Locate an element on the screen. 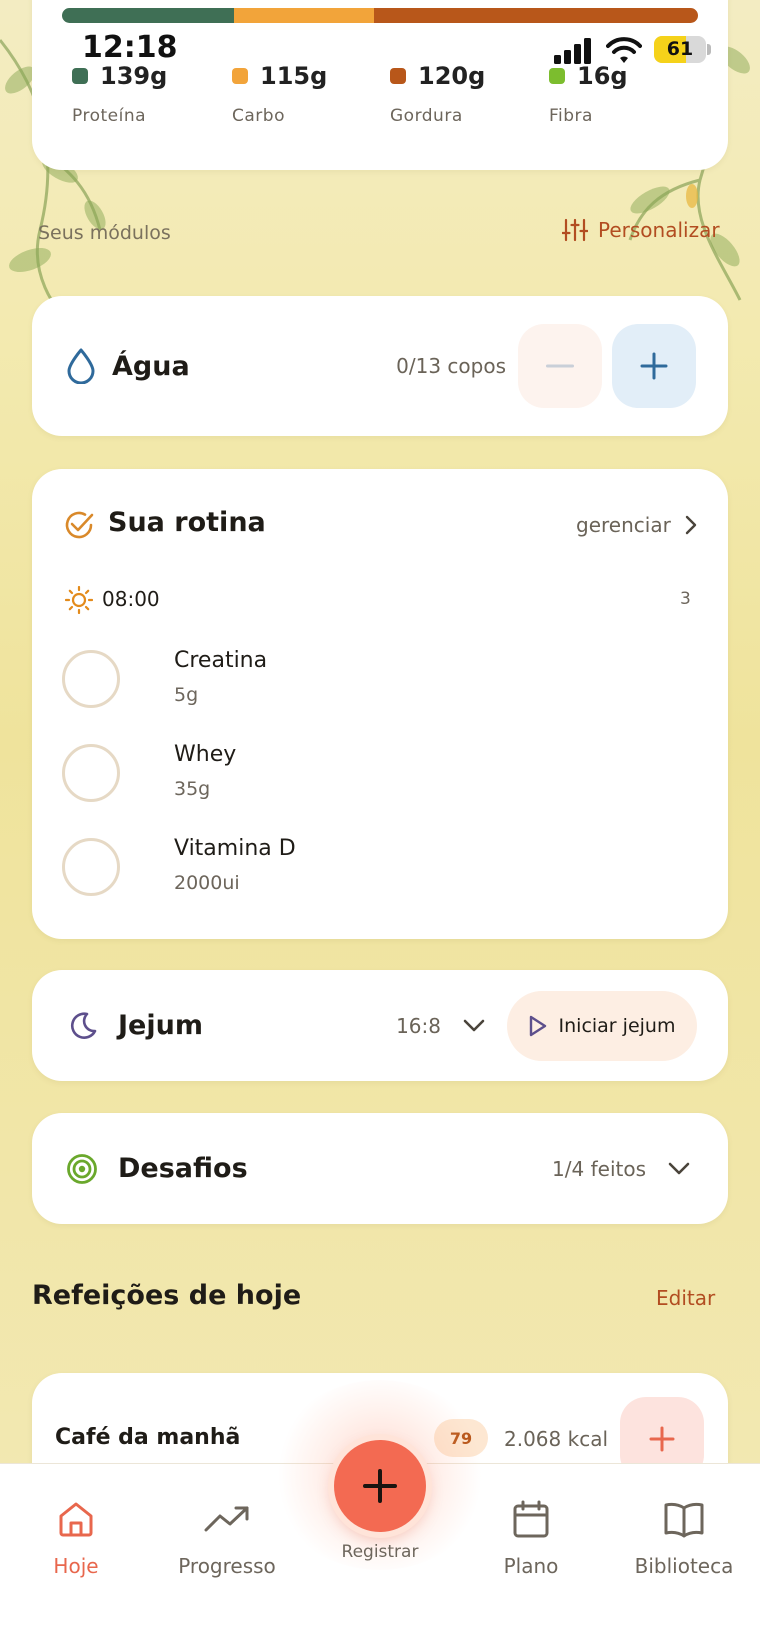  protein-label: Proteína is located at coordinates (109, 116).